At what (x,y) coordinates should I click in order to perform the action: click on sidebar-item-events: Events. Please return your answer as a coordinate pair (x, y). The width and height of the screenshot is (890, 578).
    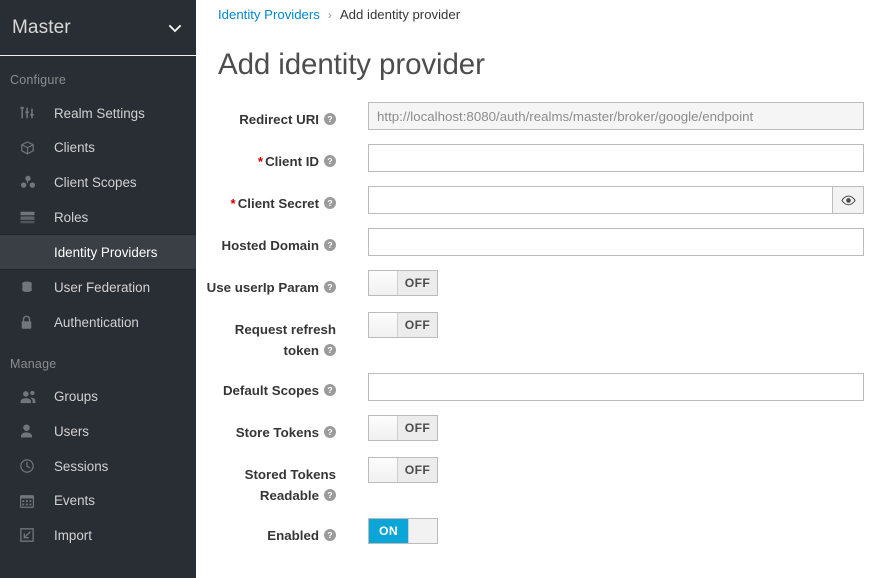
    Looking at the image, I should click on (98, 500).